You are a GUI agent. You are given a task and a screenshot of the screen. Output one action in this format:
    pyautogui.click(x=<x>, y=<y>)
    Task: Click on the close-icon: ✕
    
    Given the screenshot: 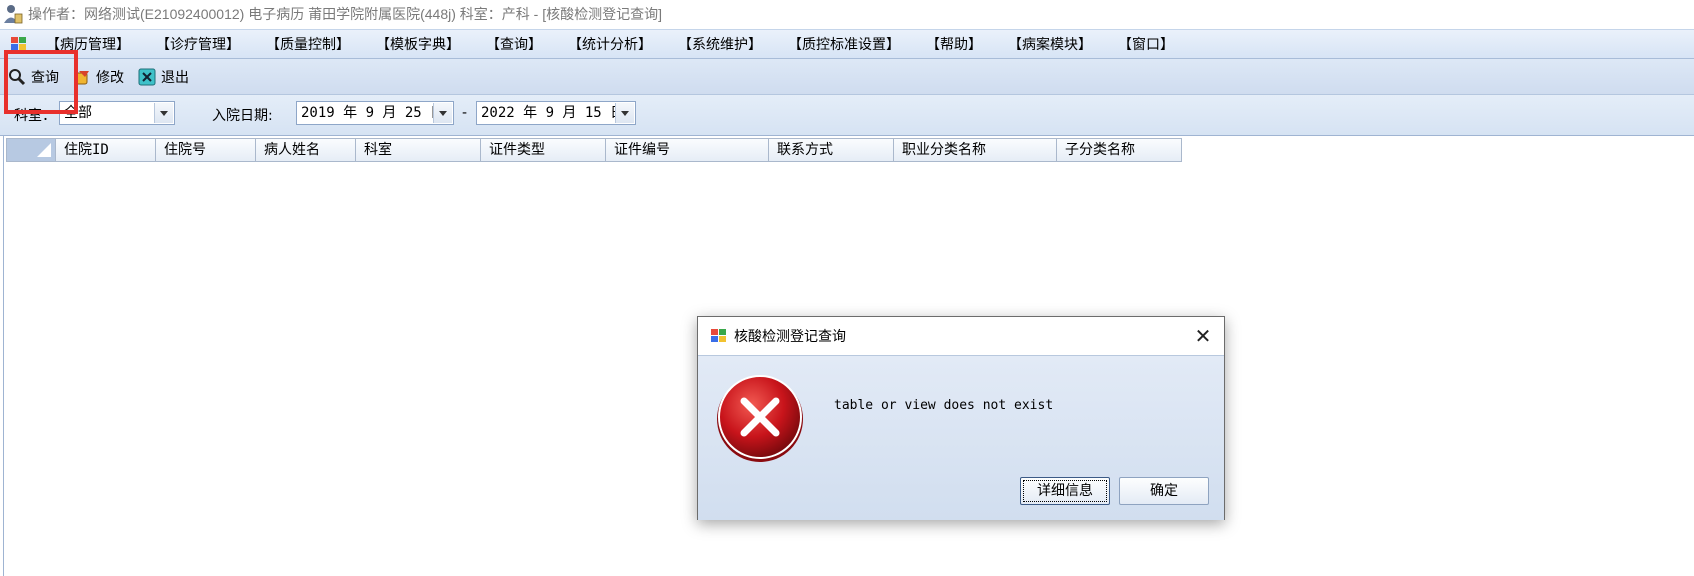 What is the action you would take?
    pyautogui.click(x=1203, y=336)
    